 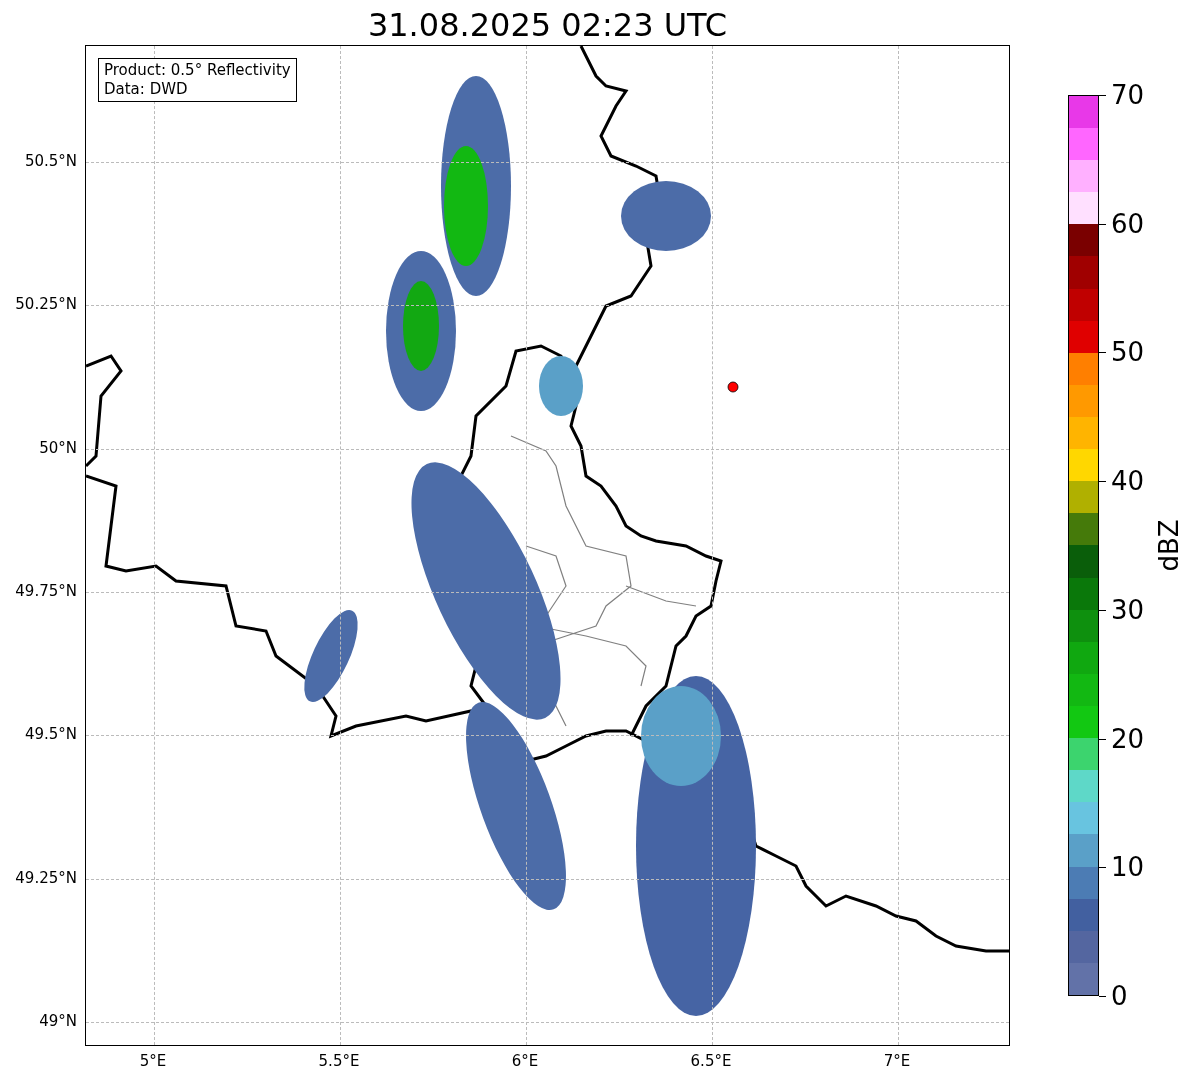 What do you see at coordinates (1119, 996) in the screenshot?
I see `colorbar-tick-label: 0` at bounding box center [1119, 996].